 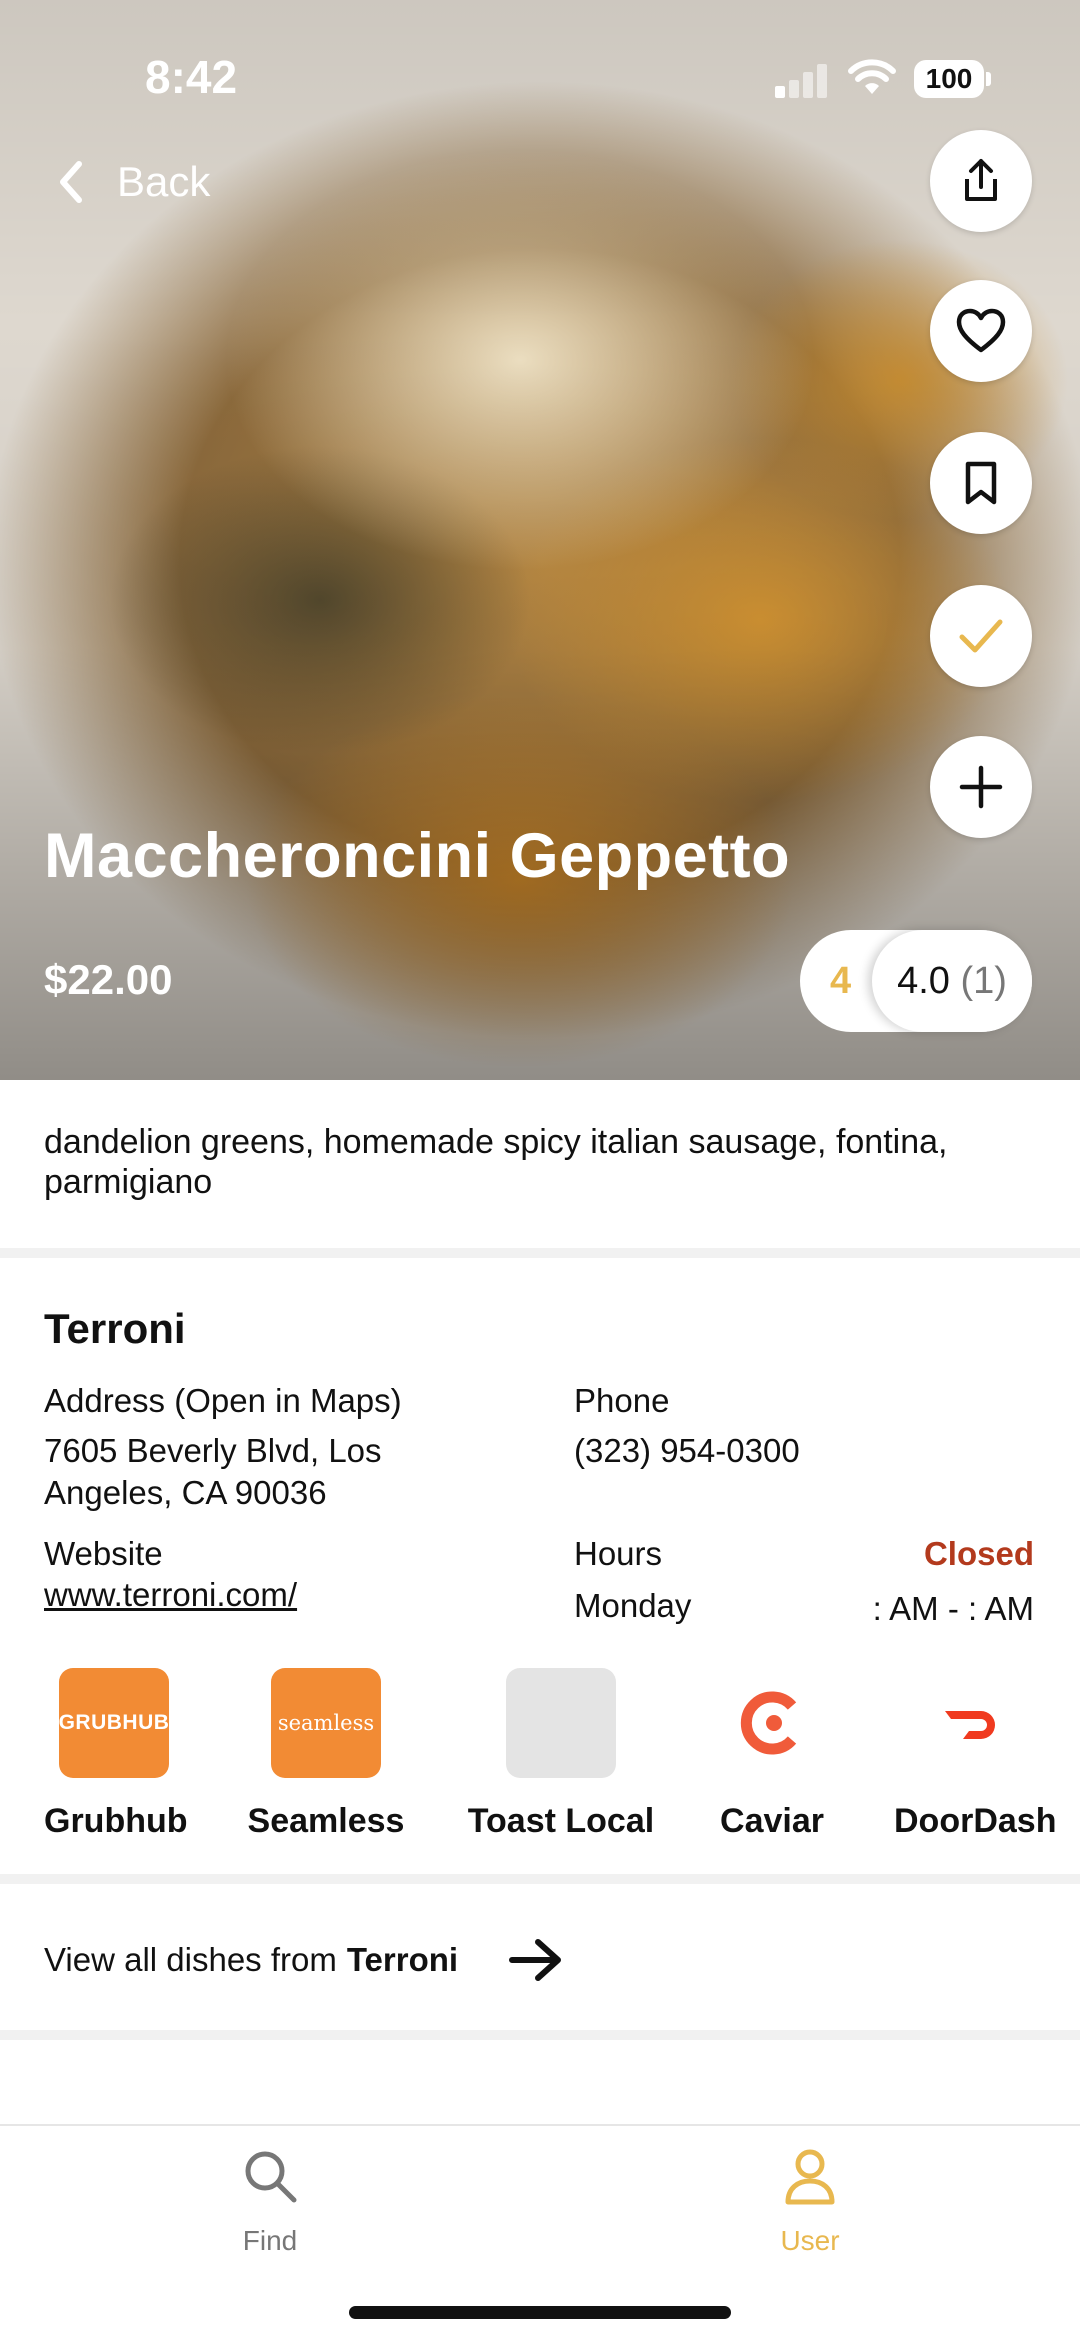 I want to click on hours-status: Closed, so click(x=978, y=1553).